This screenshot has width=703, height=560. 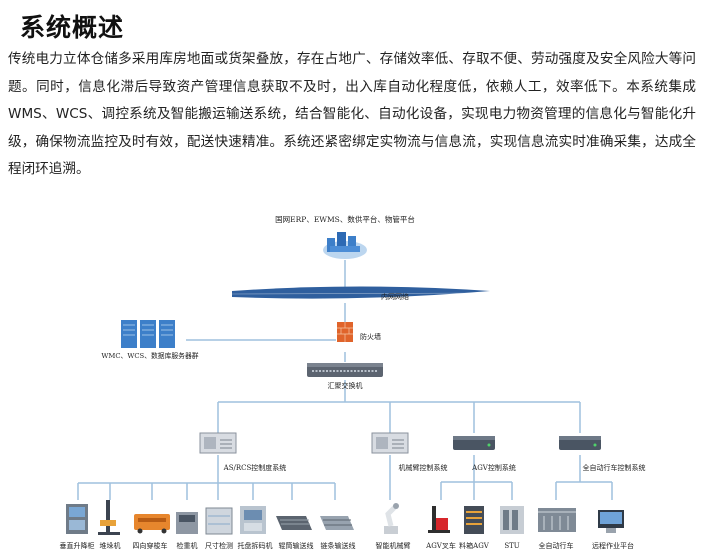 What do you see at coordinates (219, 545) in the screenshot?
I see `device-label: 尺寸检测` at bounding box center [219, 545].